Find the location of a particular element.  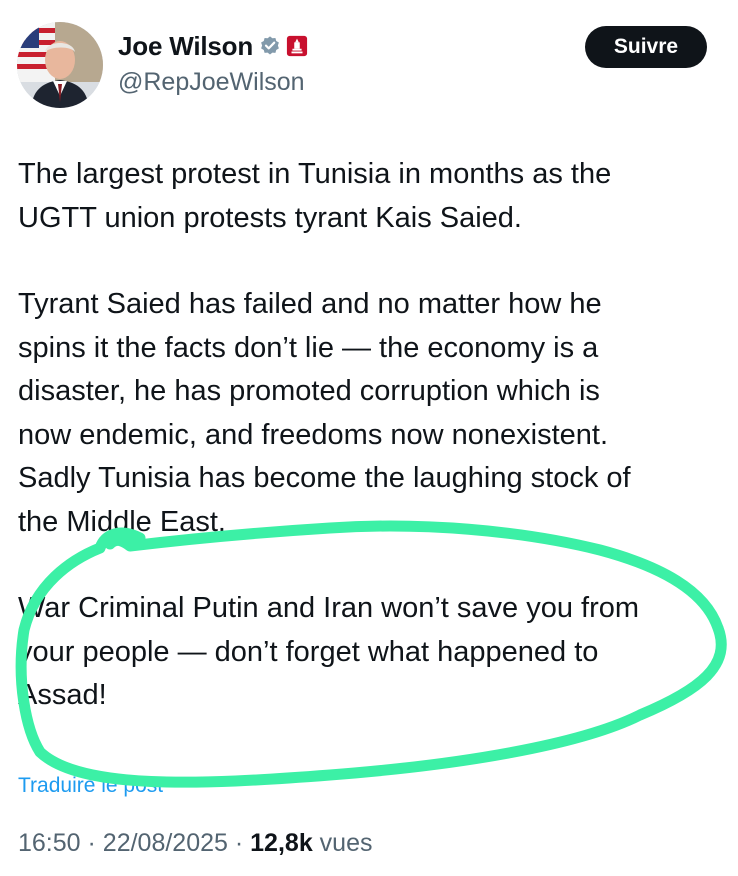

author-name-row: Joe Wilson is located at coordinates (213, 46).